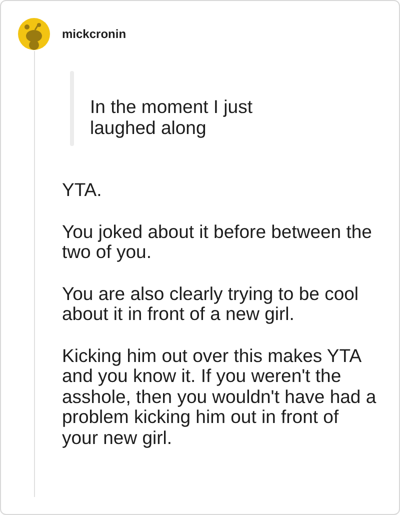  I want to click on comment-paragraph: You joked about it before between the two of you., so click(217, 242).